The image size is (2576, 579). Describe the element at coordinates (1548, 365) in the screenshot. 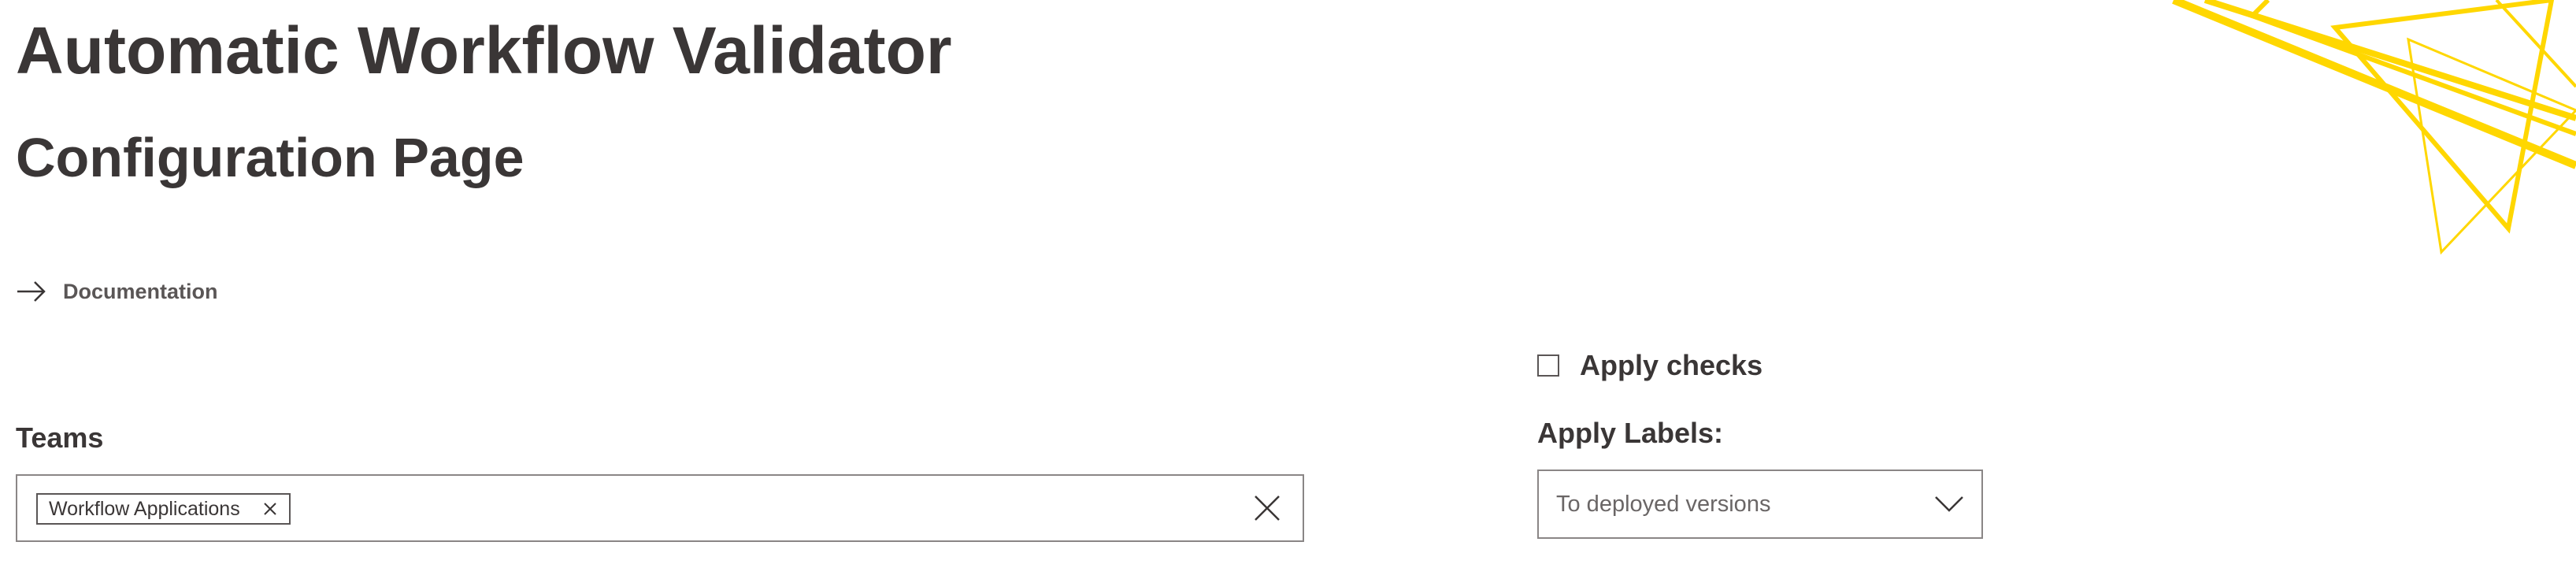

I see `apply-checks-checkbox` at that location.